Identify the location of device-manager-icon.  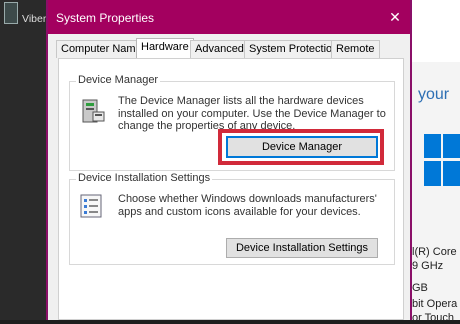
(93, 111).